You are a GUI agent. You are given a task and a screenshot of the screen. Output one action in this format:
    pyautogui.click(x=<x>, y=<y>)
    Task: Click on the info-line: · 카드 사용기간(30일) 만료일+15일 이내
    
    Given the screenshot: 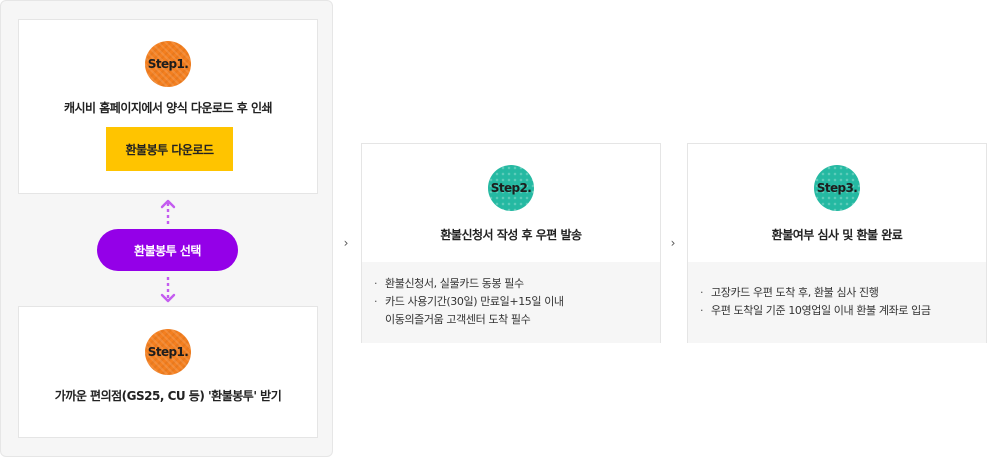 What is the action you would take?
    pyautogui.click(x=469, y=301)
    